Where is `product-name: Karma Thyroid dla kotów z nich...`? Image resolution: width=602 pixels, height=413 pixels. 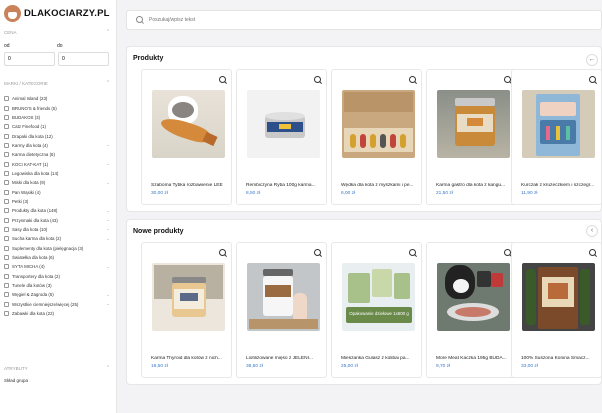 product-name: Karma Thyroid dla kotów z nich... is located at coordinates (189, 358).